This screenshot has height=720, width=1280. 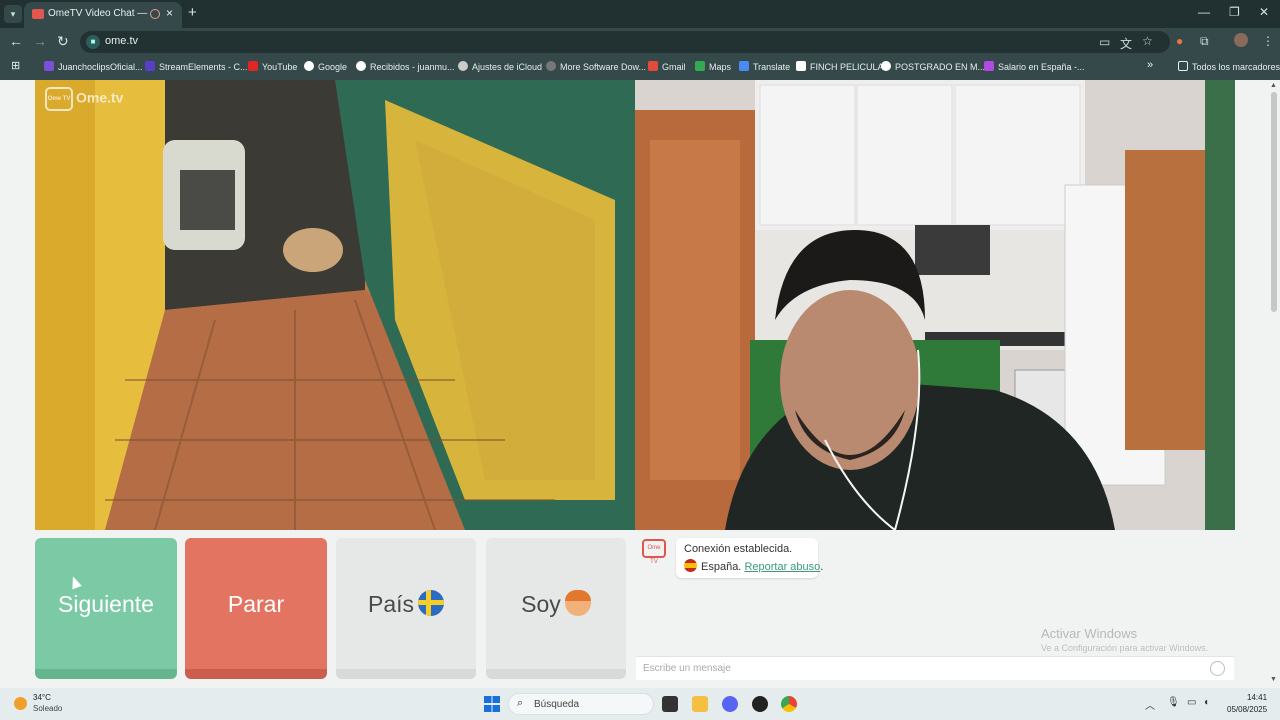 What do you see at coordinates (687, 668) in the screenshot?
I see `message-placeholder: Escribe un mensaje` at bounding box center [687, 668].